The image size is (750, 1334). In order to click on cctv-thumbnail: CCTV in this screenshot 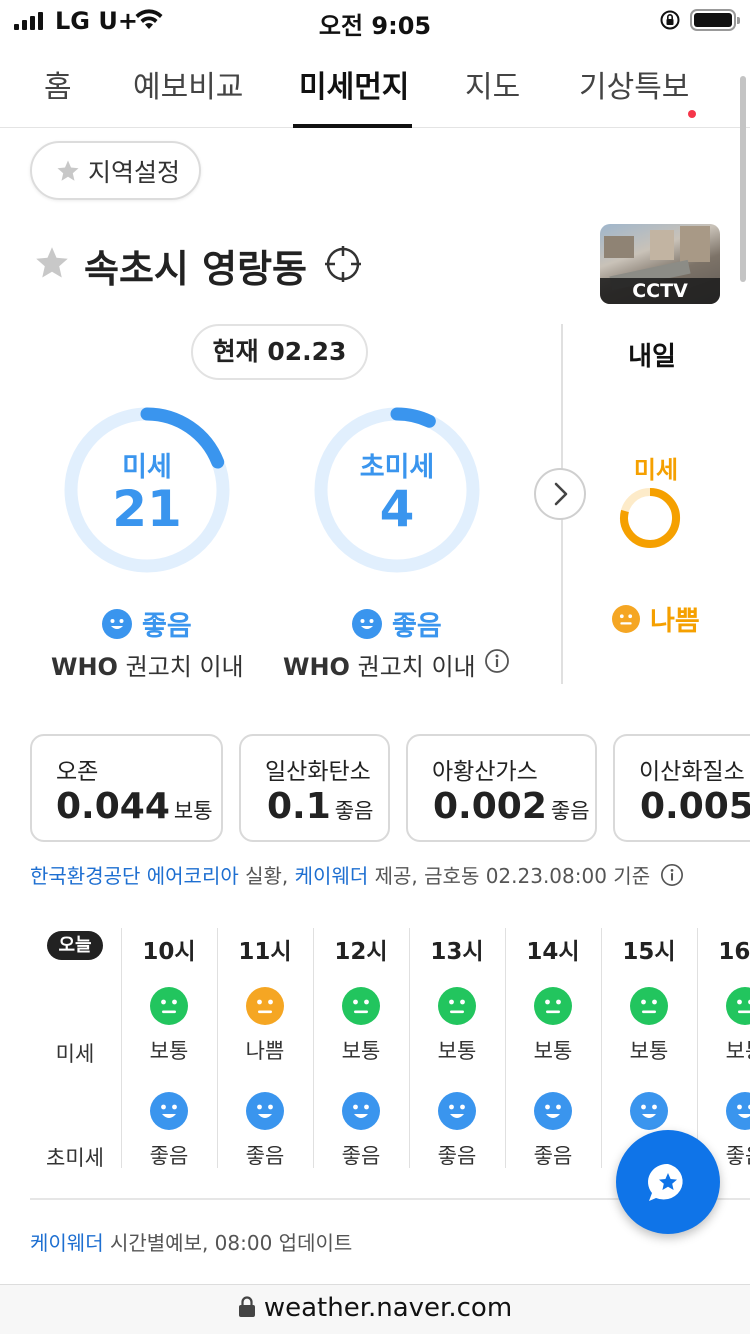, I will do `click(660, 264)`.